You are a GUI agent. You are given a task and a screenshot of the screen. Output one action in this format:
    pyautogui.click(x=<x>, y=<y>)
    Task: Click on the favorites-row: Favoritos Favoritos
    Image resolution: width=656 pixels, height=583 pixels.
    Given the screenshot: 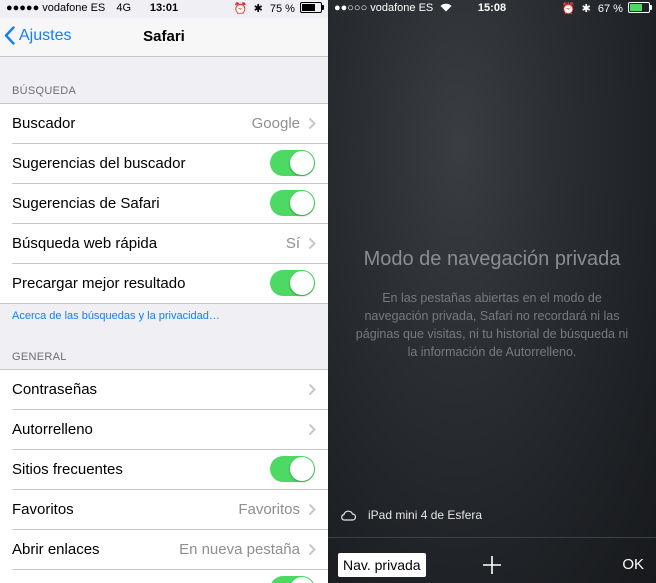 What is the action you would take?
    pyautogui.click(x=170, y=510)
    